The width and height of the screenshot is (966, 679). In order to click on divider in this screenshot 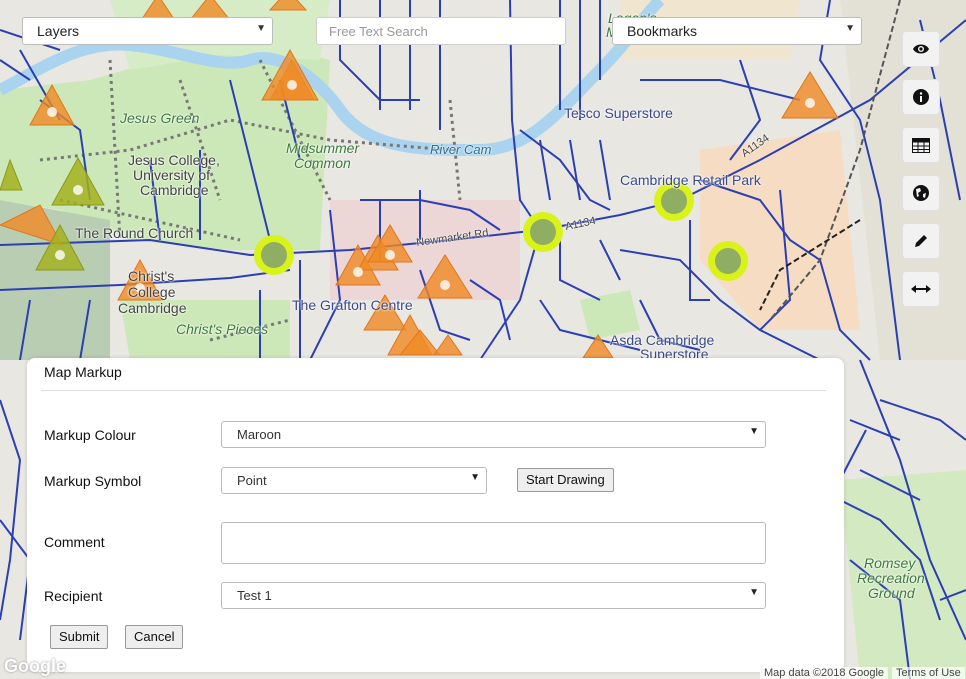, I will do `click(433, 390)`.